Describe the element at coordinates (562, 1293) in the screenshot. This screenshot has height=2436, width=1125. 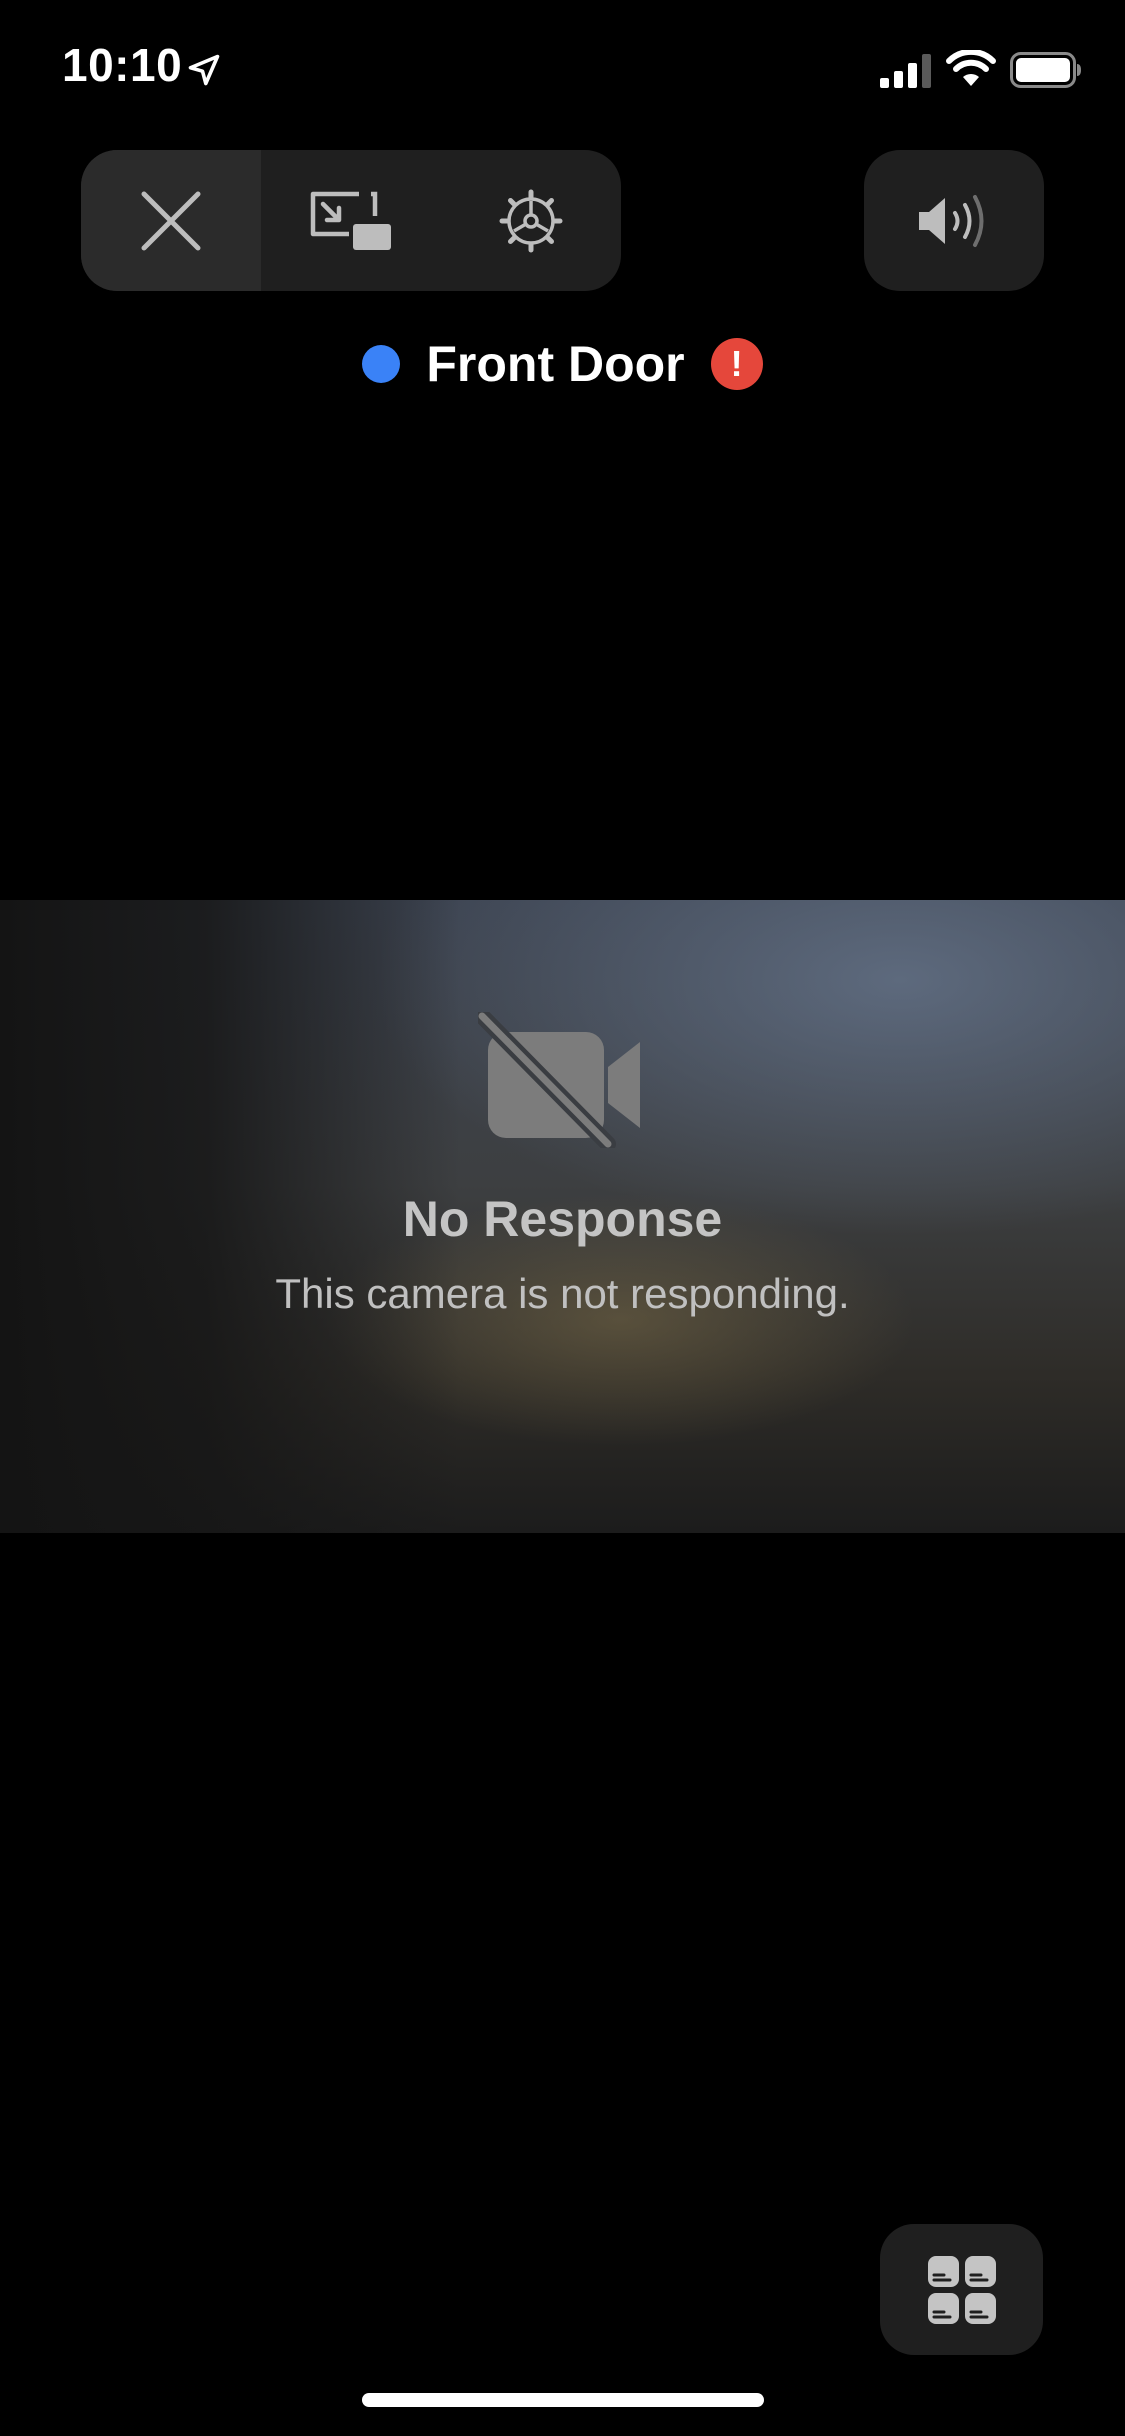
I see `no-response-message: This camera is not responding.` at that location.